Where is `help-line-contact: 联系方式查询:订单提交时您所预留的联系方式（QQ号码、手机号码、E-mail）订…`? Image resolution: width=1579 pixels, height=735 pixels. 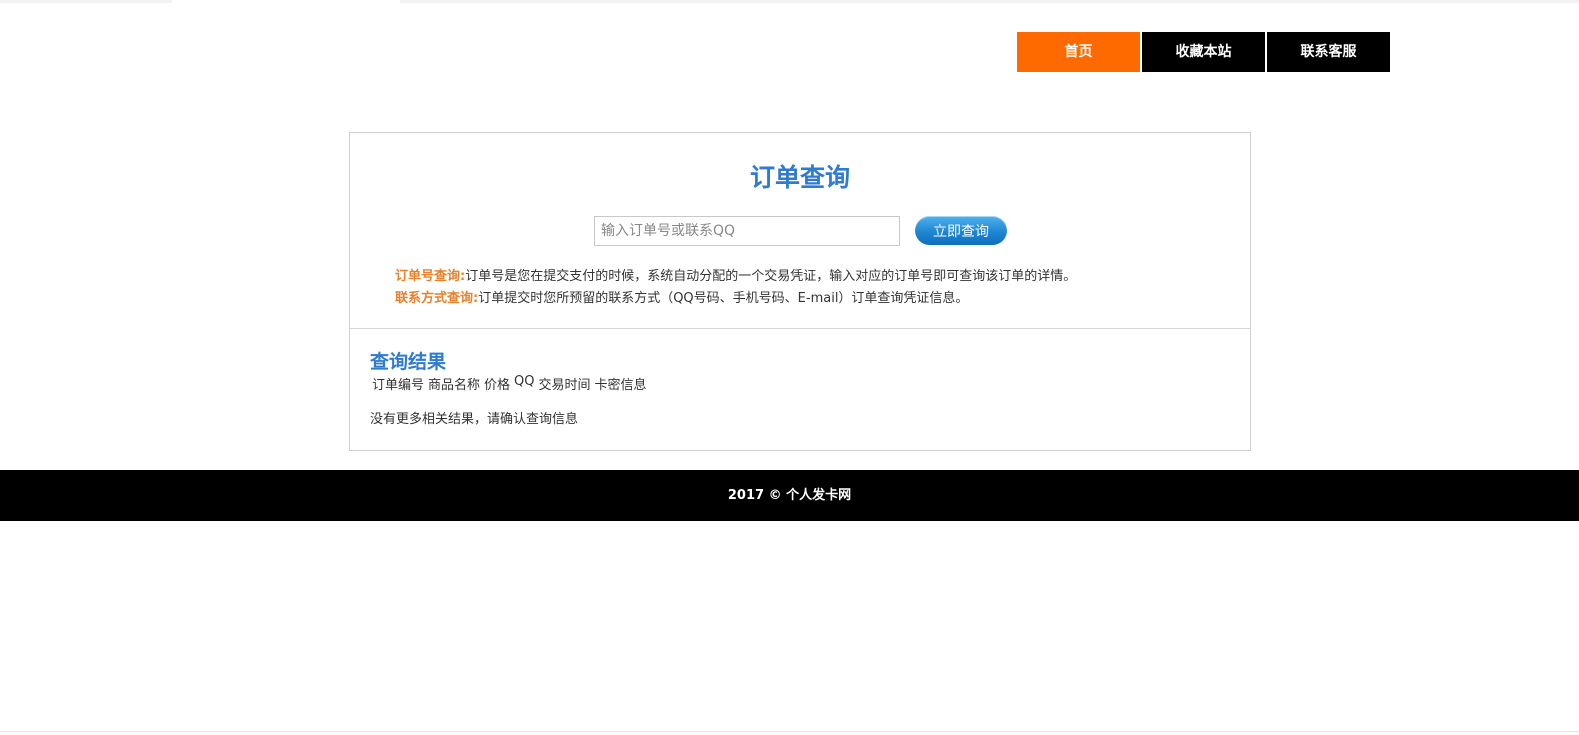 help-line-contact: 联系方式查询:订单提交时您所预留的联系方式（QQ号码、手机号码、E-mail）订… is located at coordinates (735, 299).